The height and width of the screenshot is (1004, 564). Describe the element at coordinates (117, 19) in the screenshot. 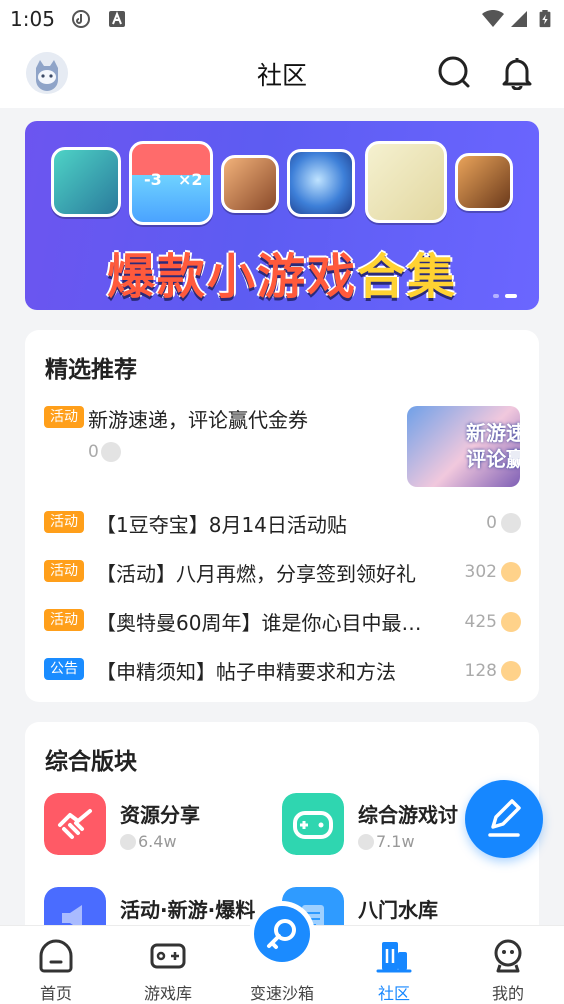

I see `app-notification-icon` at that location.